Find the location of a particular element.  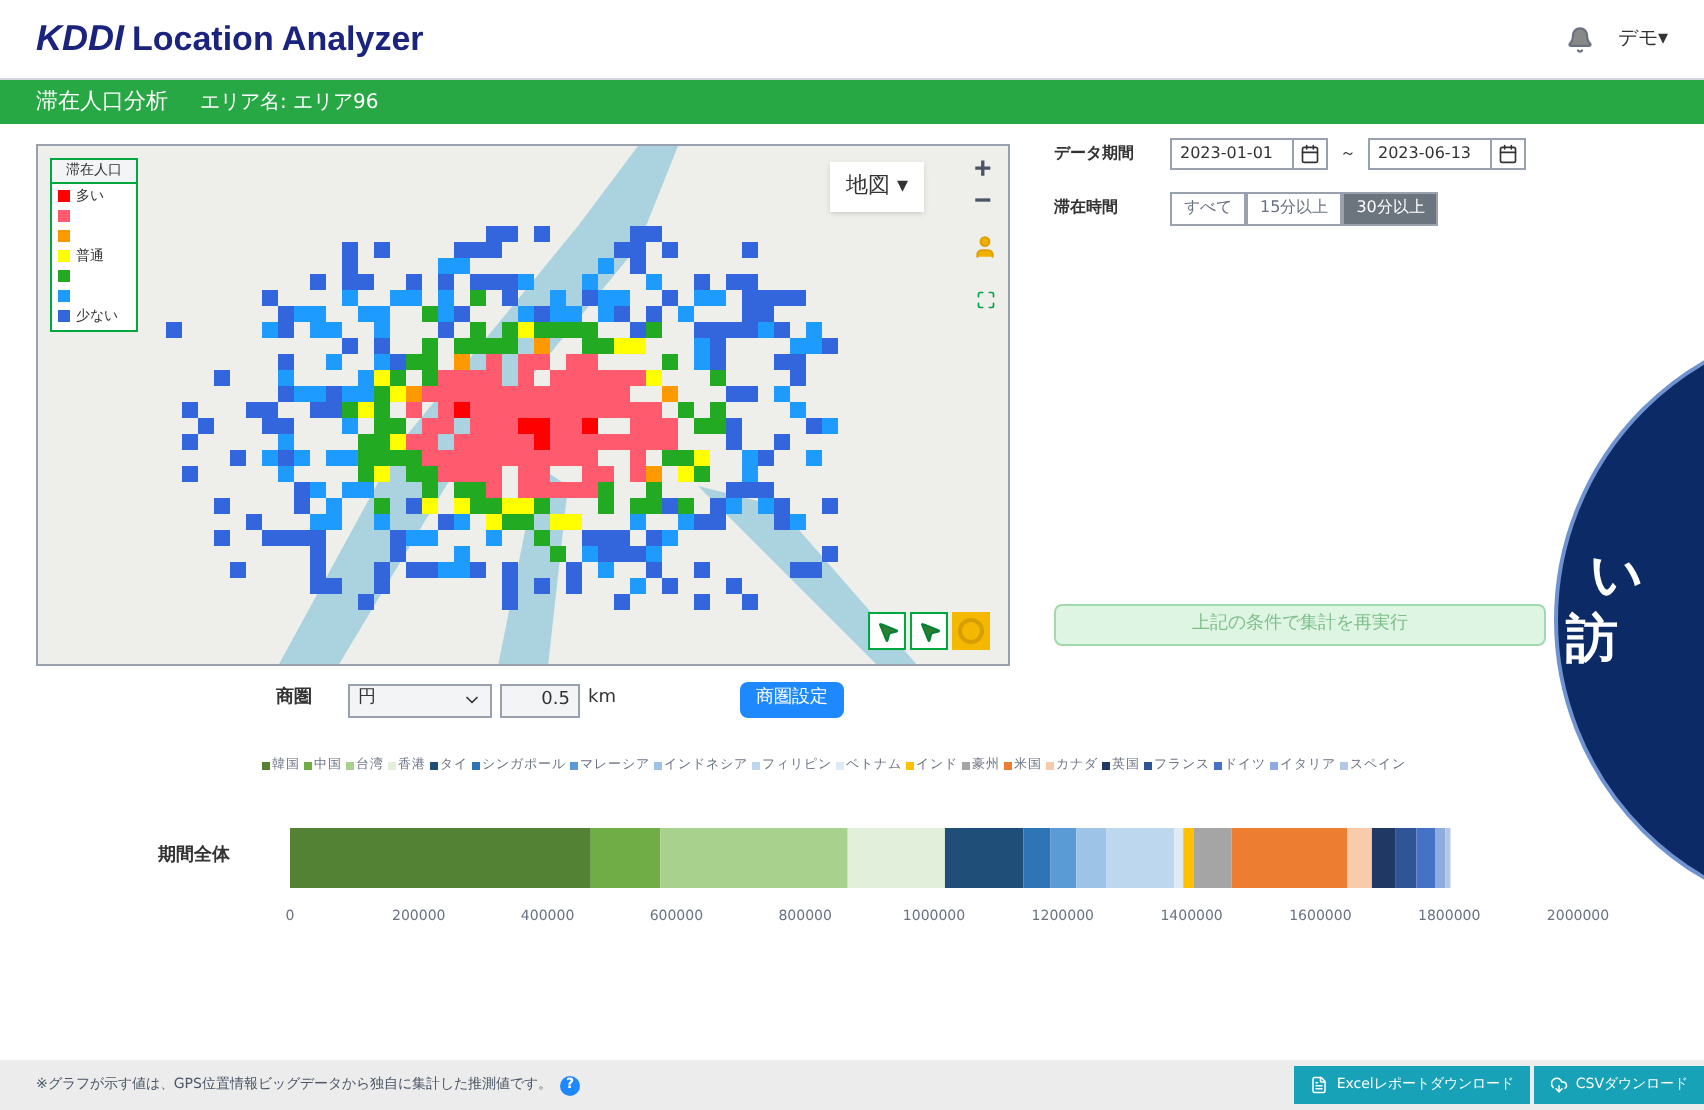

unit-label: km is located at coordinates (602, 699).